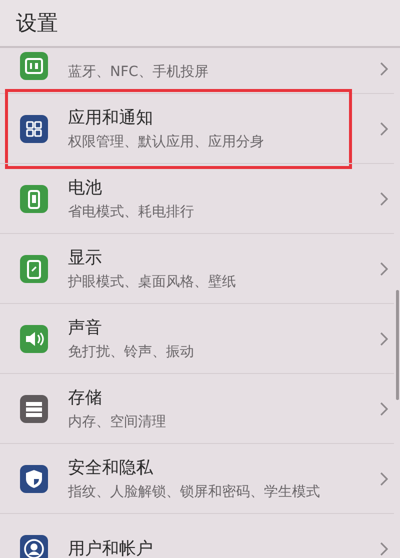 Image resolution: width=400 pixels, height=558 pixels. What do you see at coordinates (111, 468) in the screenshot?
I see `item-title: 安全和隐私` at bounding box center [111, 468].